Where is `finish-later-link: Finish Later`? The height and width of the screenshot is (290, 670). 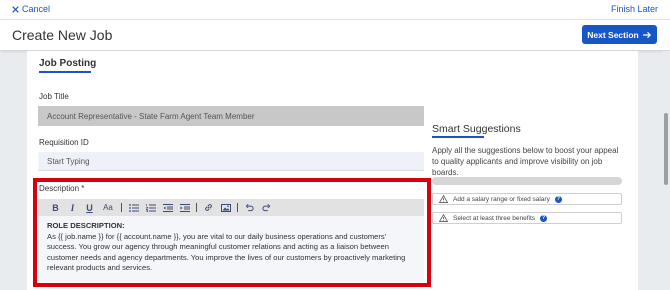
finish-later-link: Finish Later is located at coordinates (634, 9).